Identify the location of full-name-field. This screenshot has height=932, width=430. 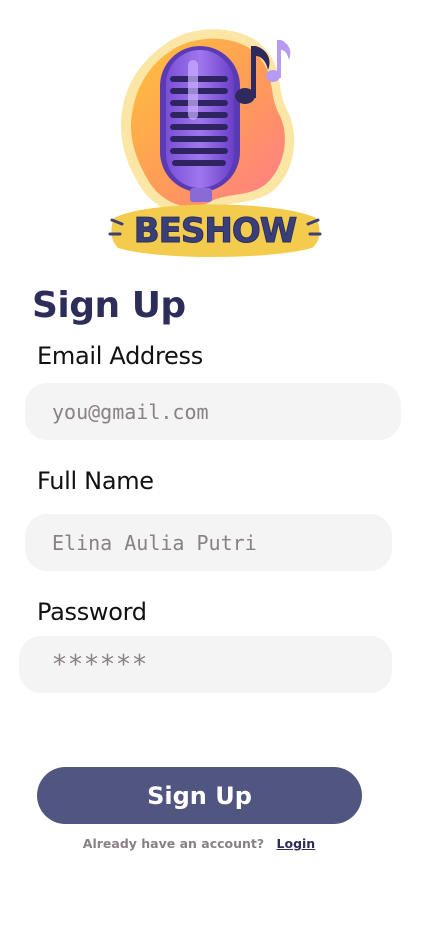
(208, 542).